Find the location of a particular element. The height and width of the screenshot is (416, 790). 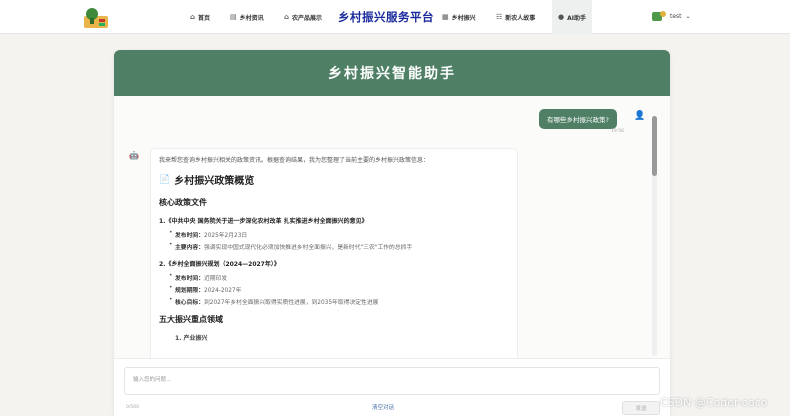

question-input is located at coordinates (392, 381).